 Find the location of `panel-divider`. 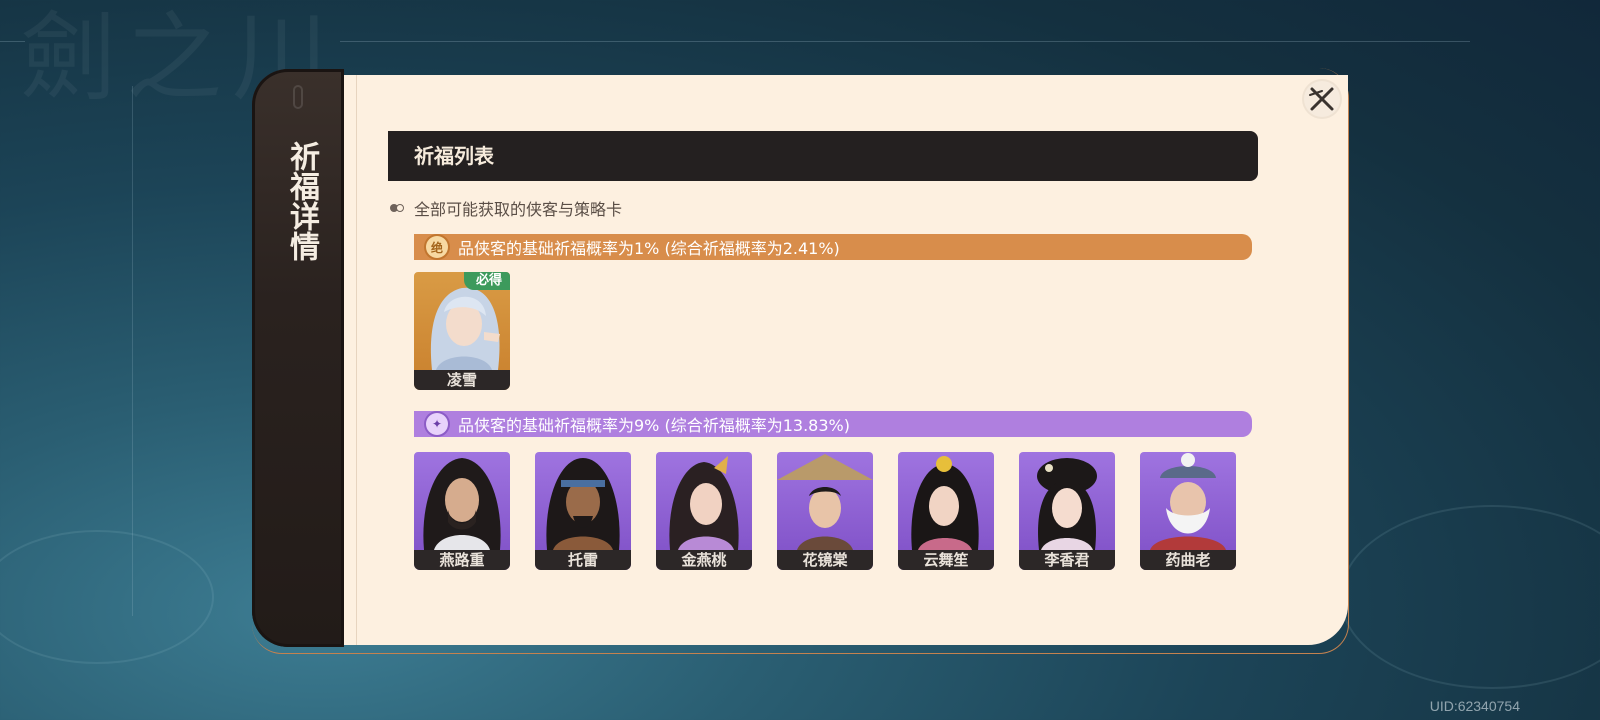

panel-divider is located at coordinates (356, 360).